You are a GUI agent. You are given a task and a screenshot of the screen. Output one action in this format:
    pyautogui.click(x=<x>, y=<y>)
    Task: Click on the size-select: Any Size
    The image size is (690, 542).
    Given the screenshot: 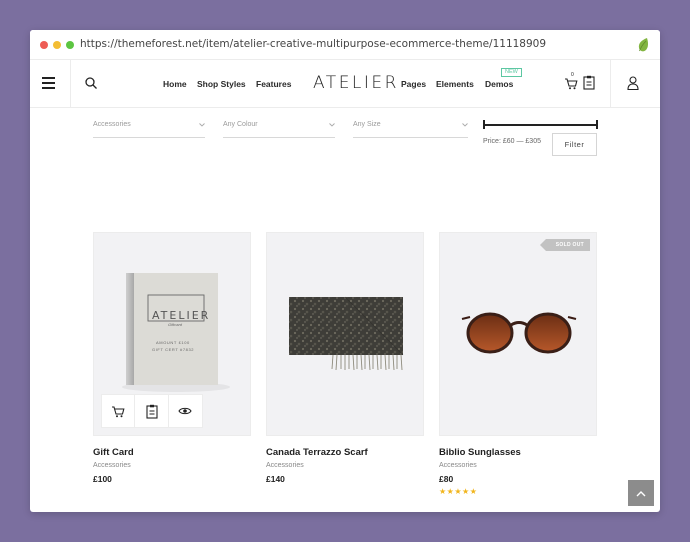 What is the action you would take?
    pyautogui.click(x=410, y=127)
    